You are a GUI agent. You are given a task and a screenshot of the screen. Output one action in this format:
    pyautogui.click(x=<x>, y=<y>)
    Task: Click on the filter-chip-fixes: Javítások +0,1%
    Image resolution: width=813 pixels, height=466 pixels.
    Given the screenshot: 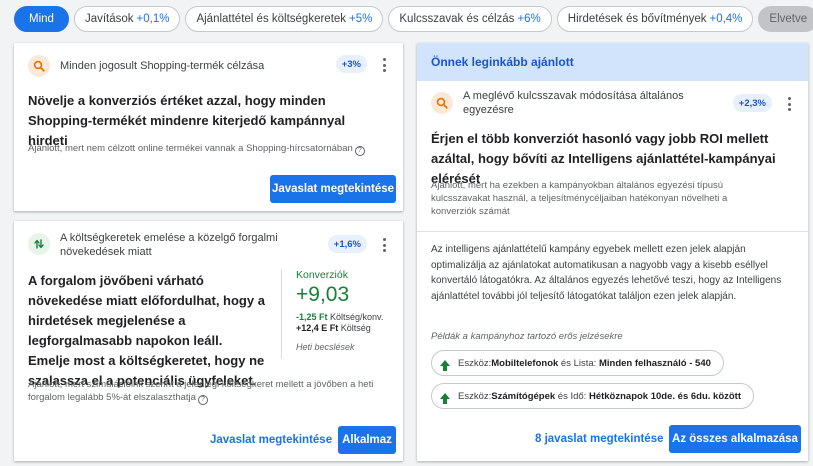 What is the action you would take?
    pyautogui.click(x=127, y=19)
    